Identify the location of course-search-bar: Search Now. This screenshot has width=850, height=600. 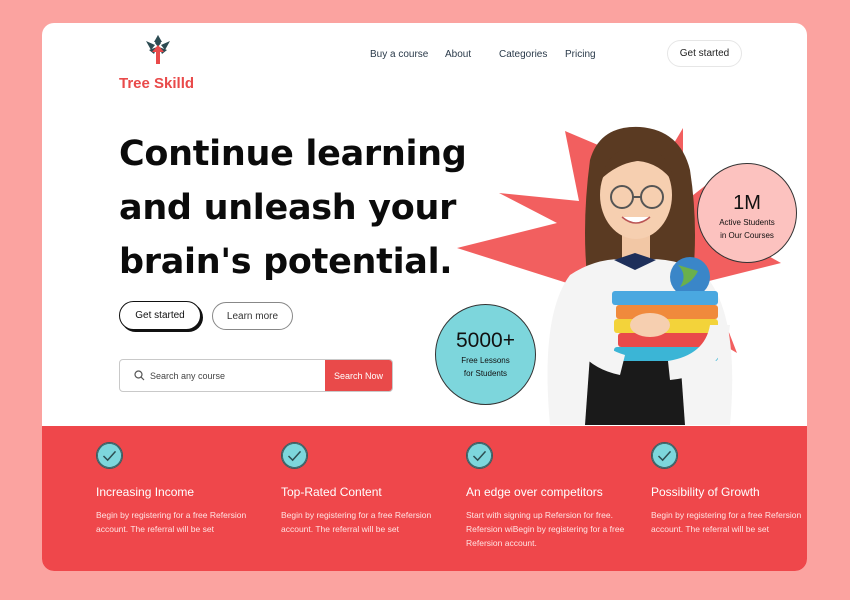
(256, 375).